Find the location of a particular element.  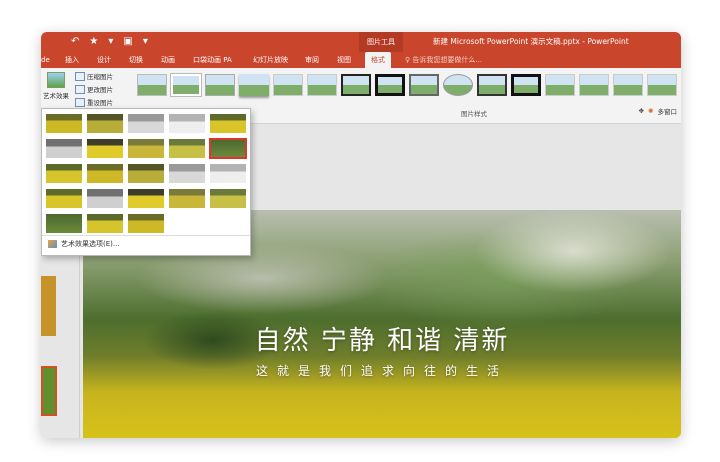

tab-pocket-animation: 口袋动画 PA is located at coordinates (212, 60).